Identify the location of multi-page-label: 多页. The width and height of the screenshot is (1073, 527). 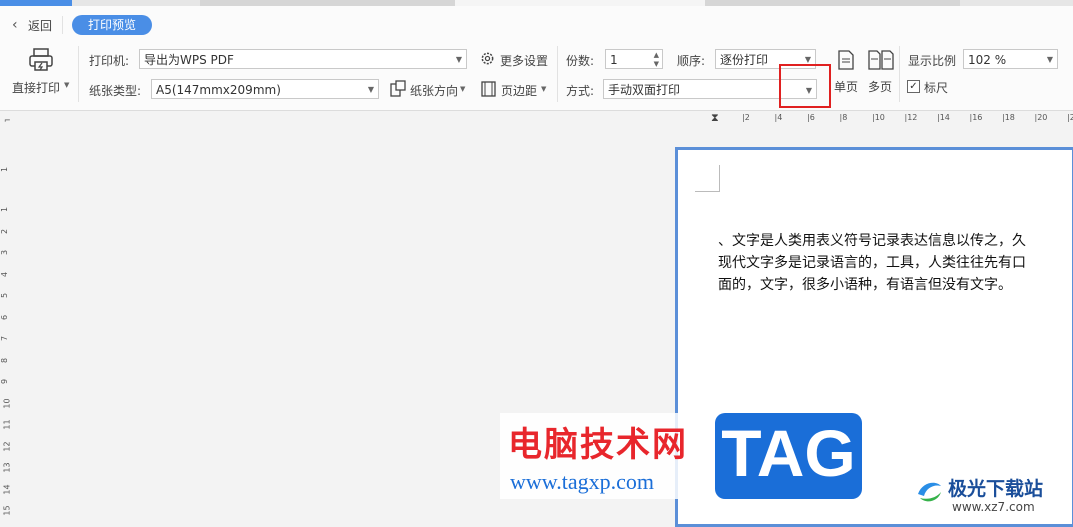
(880, 87).